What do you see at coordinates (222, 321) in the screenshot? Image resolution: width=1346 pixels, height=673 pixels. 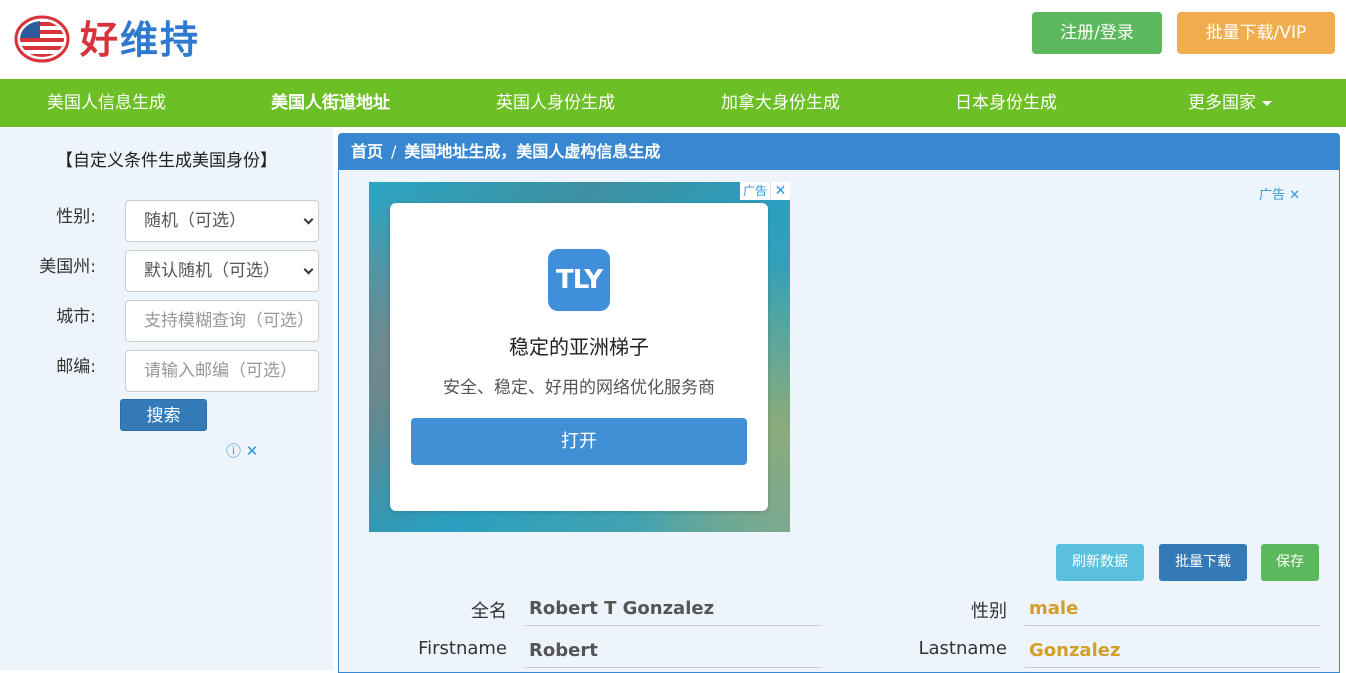 I see `city-input: 支持模糊查询（可选）` at bounding box center [222, 321].